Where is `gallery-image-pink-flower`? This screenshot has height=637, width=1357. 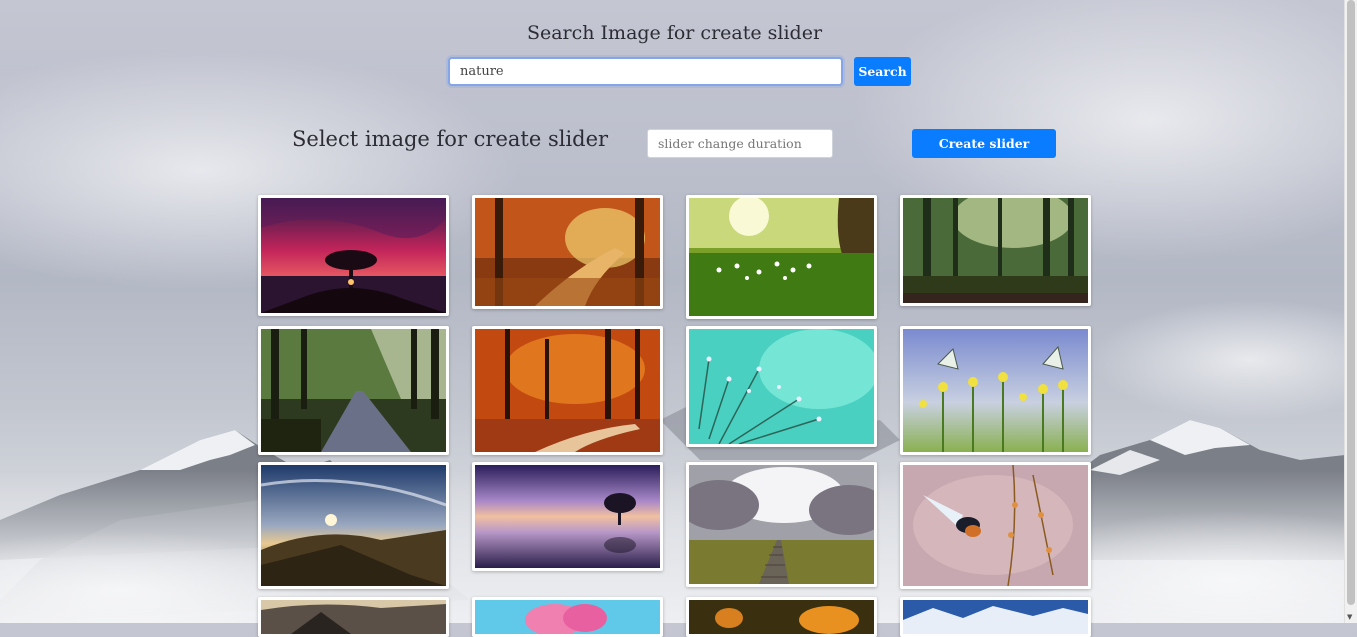 gallery-image-pink-flower is located at coordinates (567, 617).